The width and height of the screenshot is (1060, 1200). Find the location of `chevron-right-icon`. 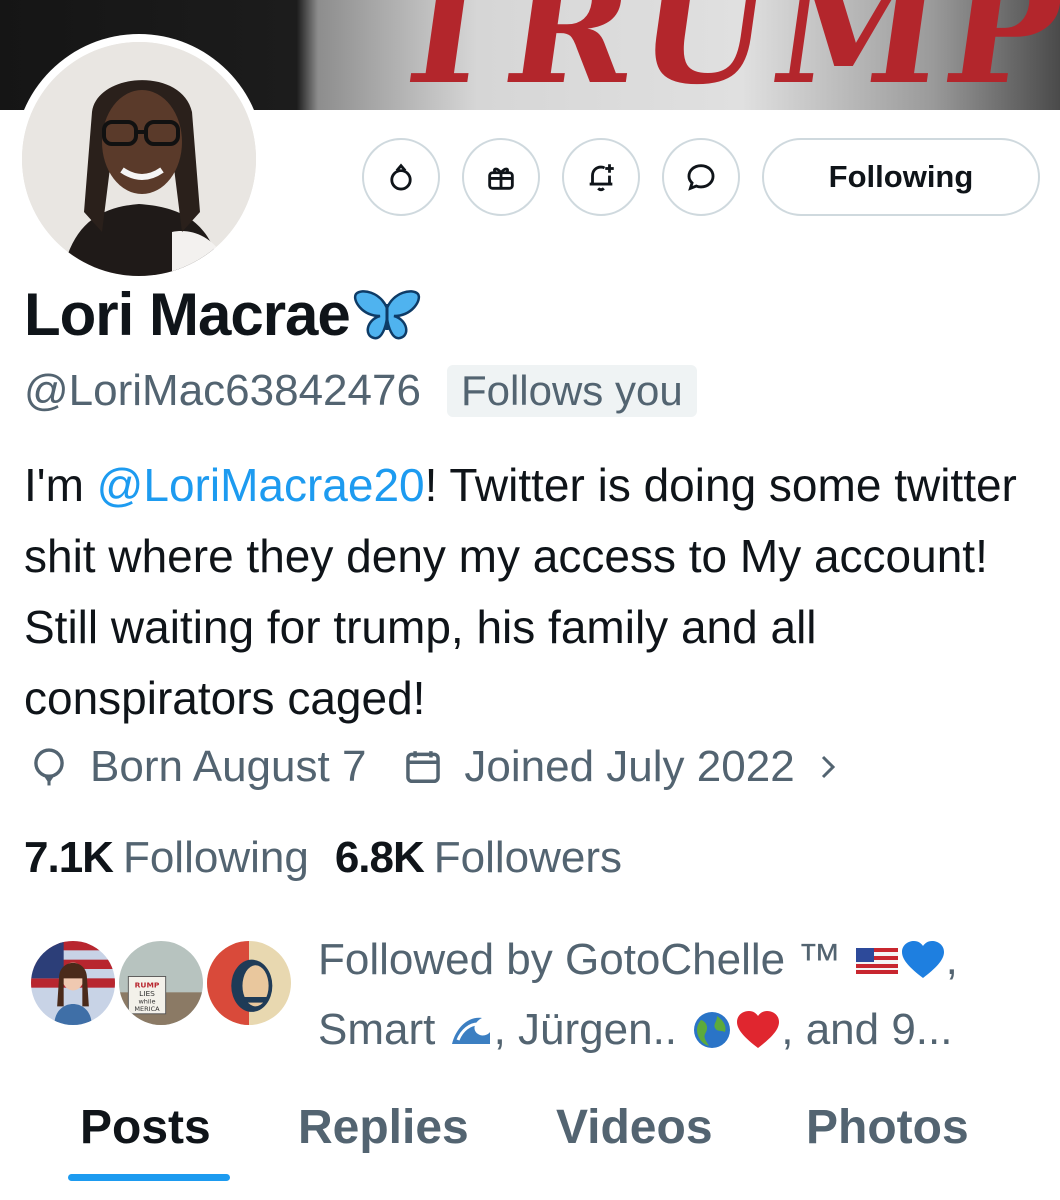

chevron-right-icon is located at coordinates (828, 767).